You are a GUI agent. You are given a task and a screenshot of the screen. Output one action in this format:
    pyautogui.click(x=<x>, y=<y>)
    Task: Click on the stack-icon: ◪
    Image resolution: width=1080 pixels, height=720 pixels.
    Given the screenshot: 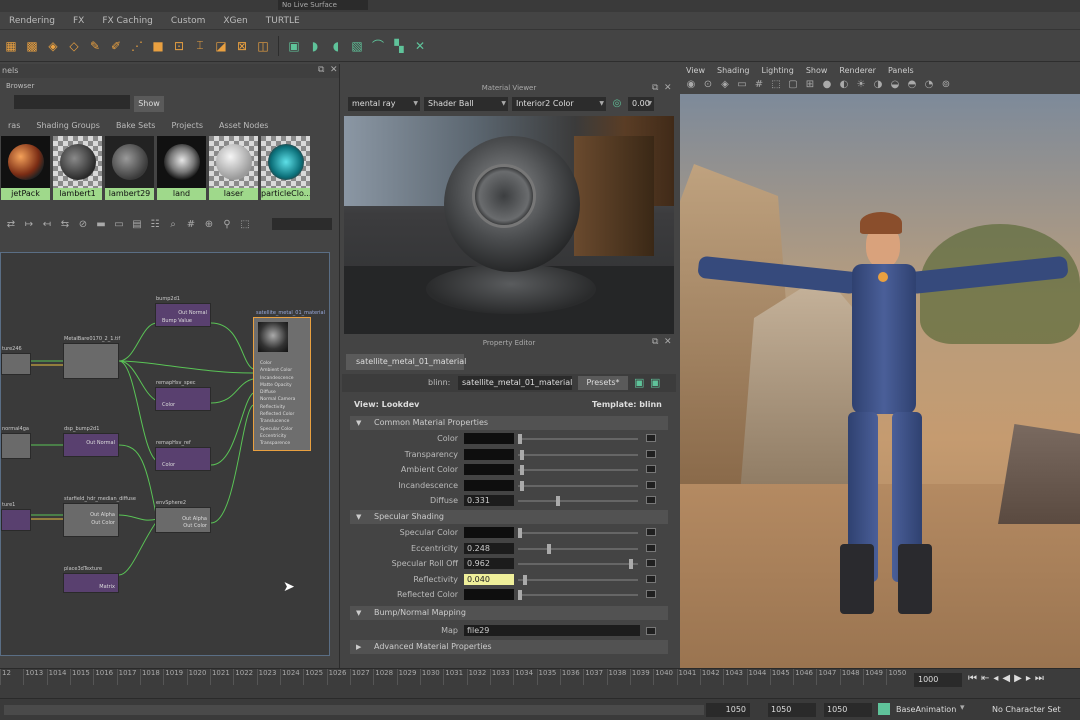 What is the action you would take?
    pyautogui.click(x=221, y=46)
    